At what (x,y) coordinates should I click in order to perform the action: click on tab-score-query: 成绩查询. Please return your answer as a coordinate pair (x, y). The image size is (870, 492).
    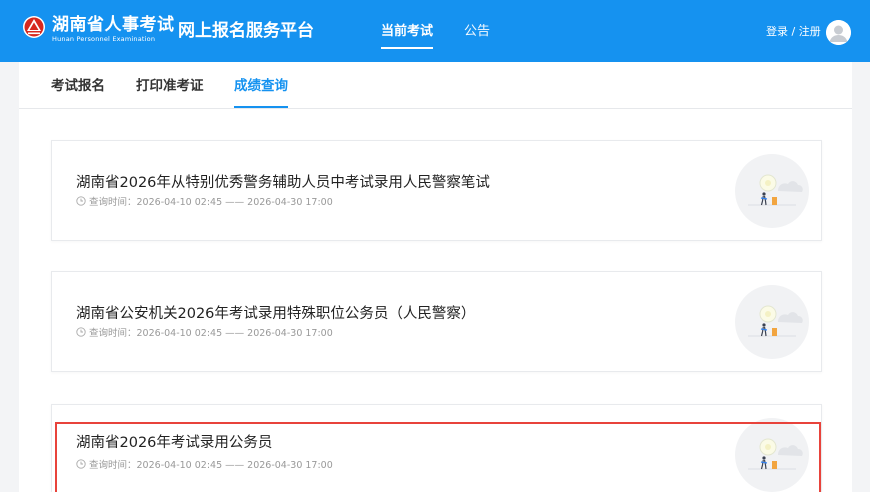
    Looking at the image, I should click on (261, 92).